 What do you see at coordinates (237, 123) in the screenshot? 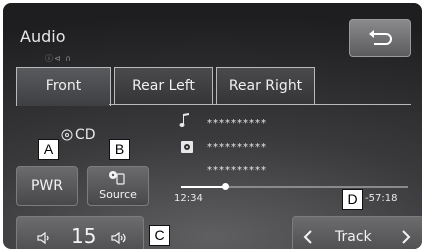
I see `track-title: **********` at bounding box center [237, 123].